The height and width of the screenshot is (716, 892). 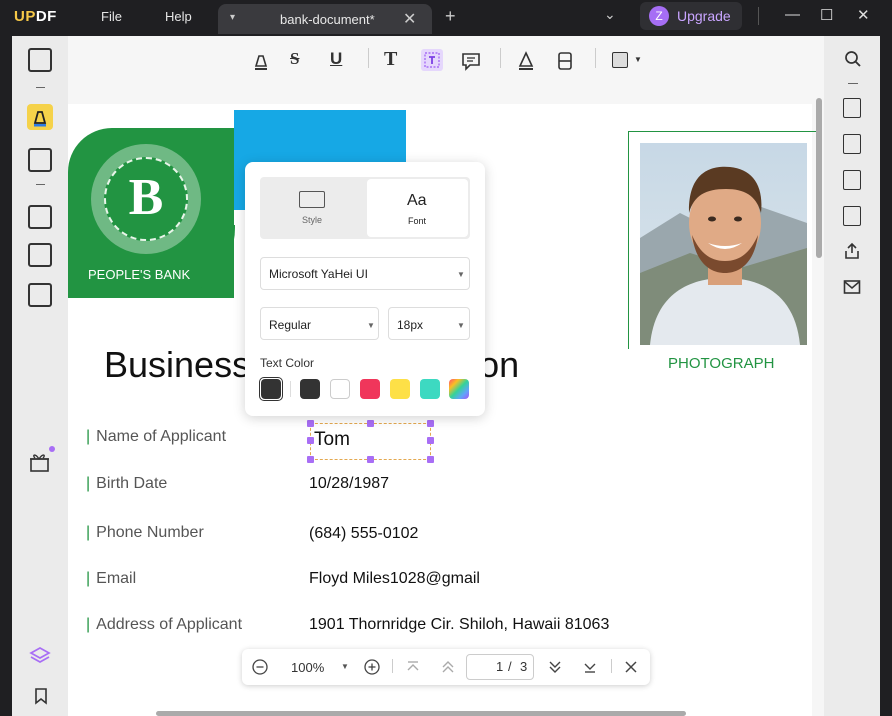 What do you see at coordinates (290, 325) in the screenshot?
I see `font-weight-value: Regular` at bounding box center [290, 325].